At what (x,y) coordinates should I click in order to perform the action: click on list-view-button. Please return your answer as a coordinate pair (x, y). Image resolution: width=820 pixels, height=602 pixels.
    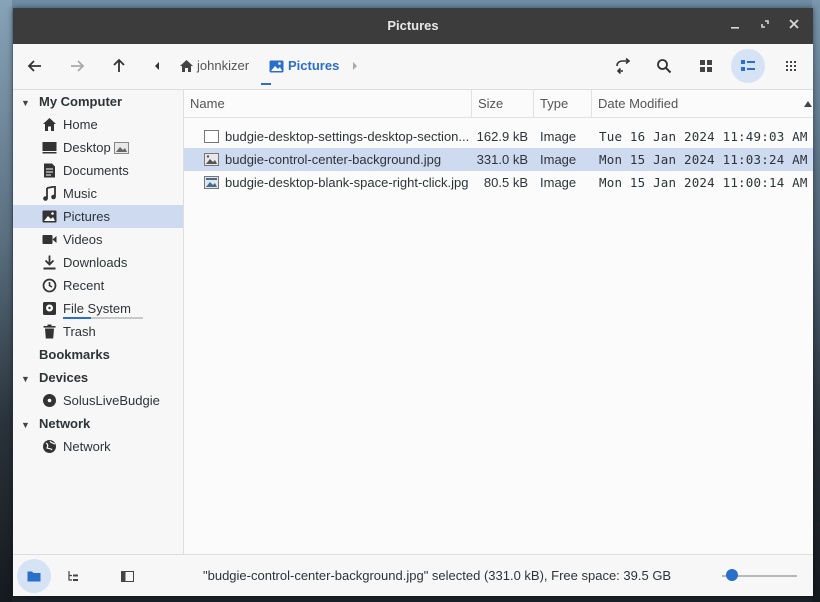
    Looking at the image, I should click on (748, 66).